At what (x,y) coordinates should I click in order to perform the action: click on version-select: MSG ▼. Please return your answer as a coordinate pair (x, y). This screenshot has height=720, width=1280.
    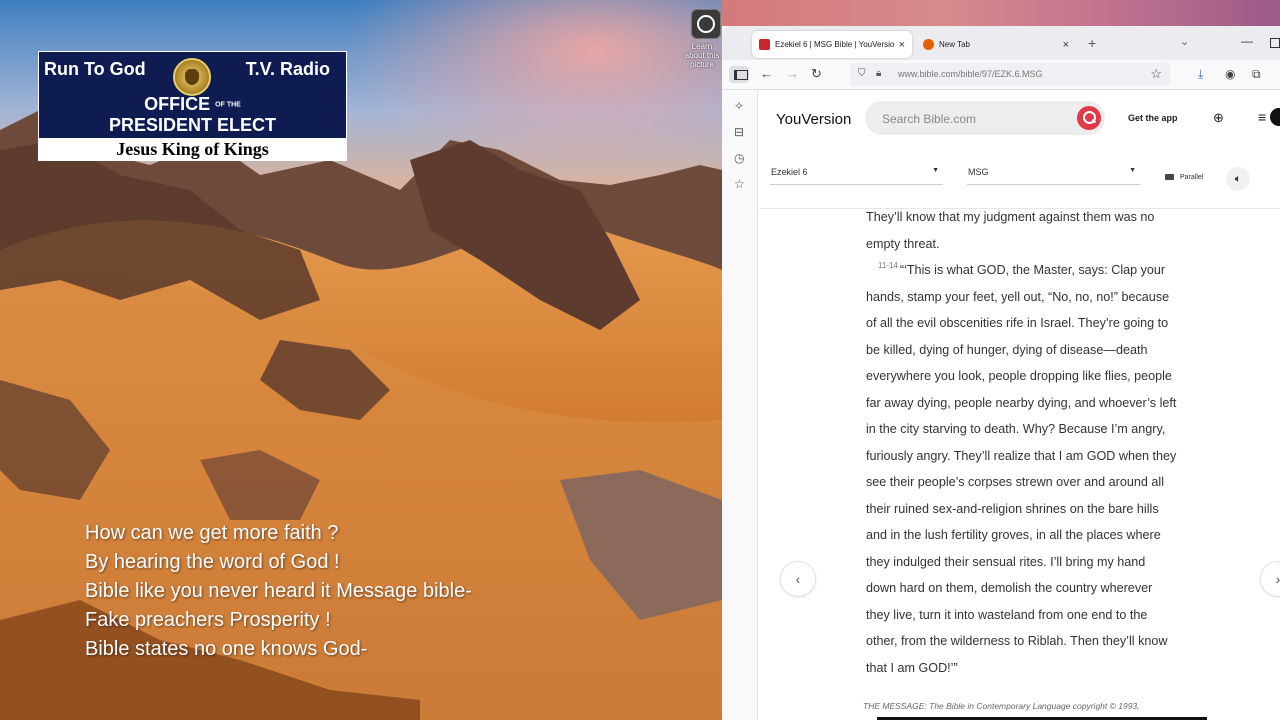
    Looking at the image, I should click on (1053, 175).